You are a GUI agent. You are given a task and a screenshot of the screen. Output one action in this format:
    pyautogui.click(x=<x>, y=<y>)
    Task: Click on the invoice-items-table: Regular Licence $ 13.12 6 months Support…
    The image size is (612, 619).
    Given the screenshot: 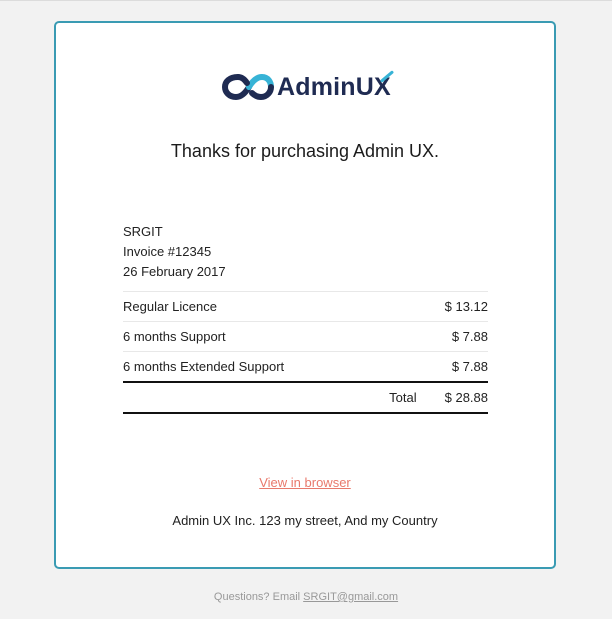 What is the action you would take?
    pyautogui.click(x=305, y=352)
    